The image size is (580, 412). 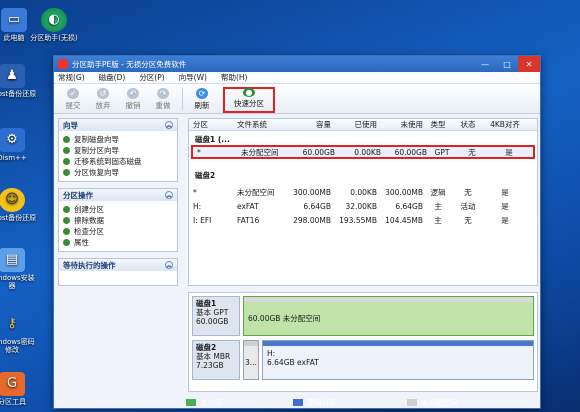 I want to click on partition-tool-icon: G, so click(x=12, y=384).